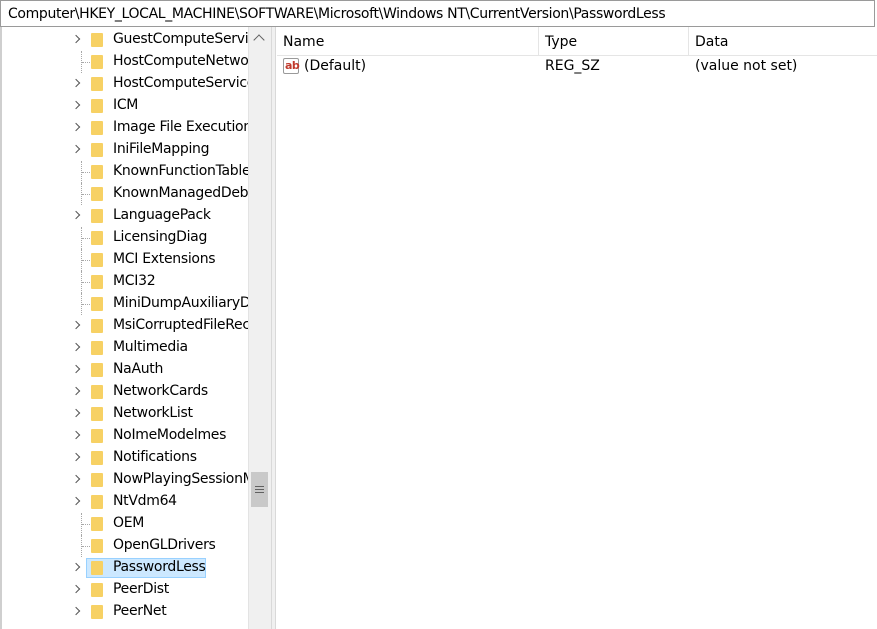  I want to click on tree-item: HostComputeService, so click(127, 84).